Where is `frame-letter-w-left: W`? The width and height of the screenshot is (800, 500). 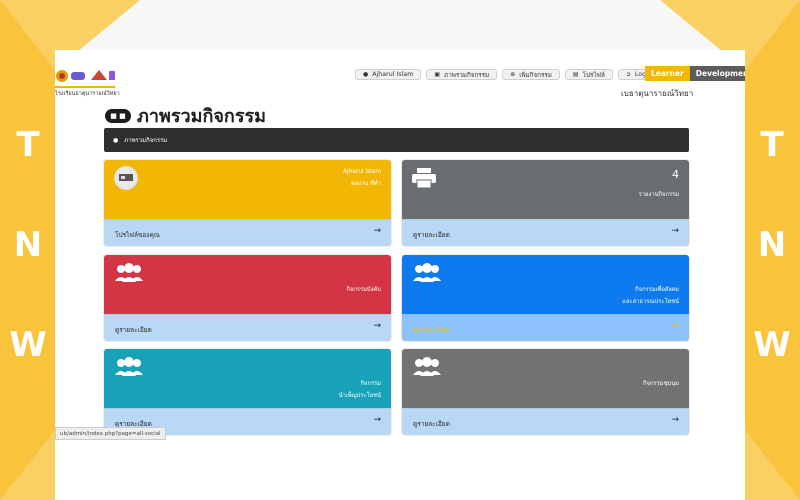 frame-letter-w-left: W is located at coordinates (28, 345).